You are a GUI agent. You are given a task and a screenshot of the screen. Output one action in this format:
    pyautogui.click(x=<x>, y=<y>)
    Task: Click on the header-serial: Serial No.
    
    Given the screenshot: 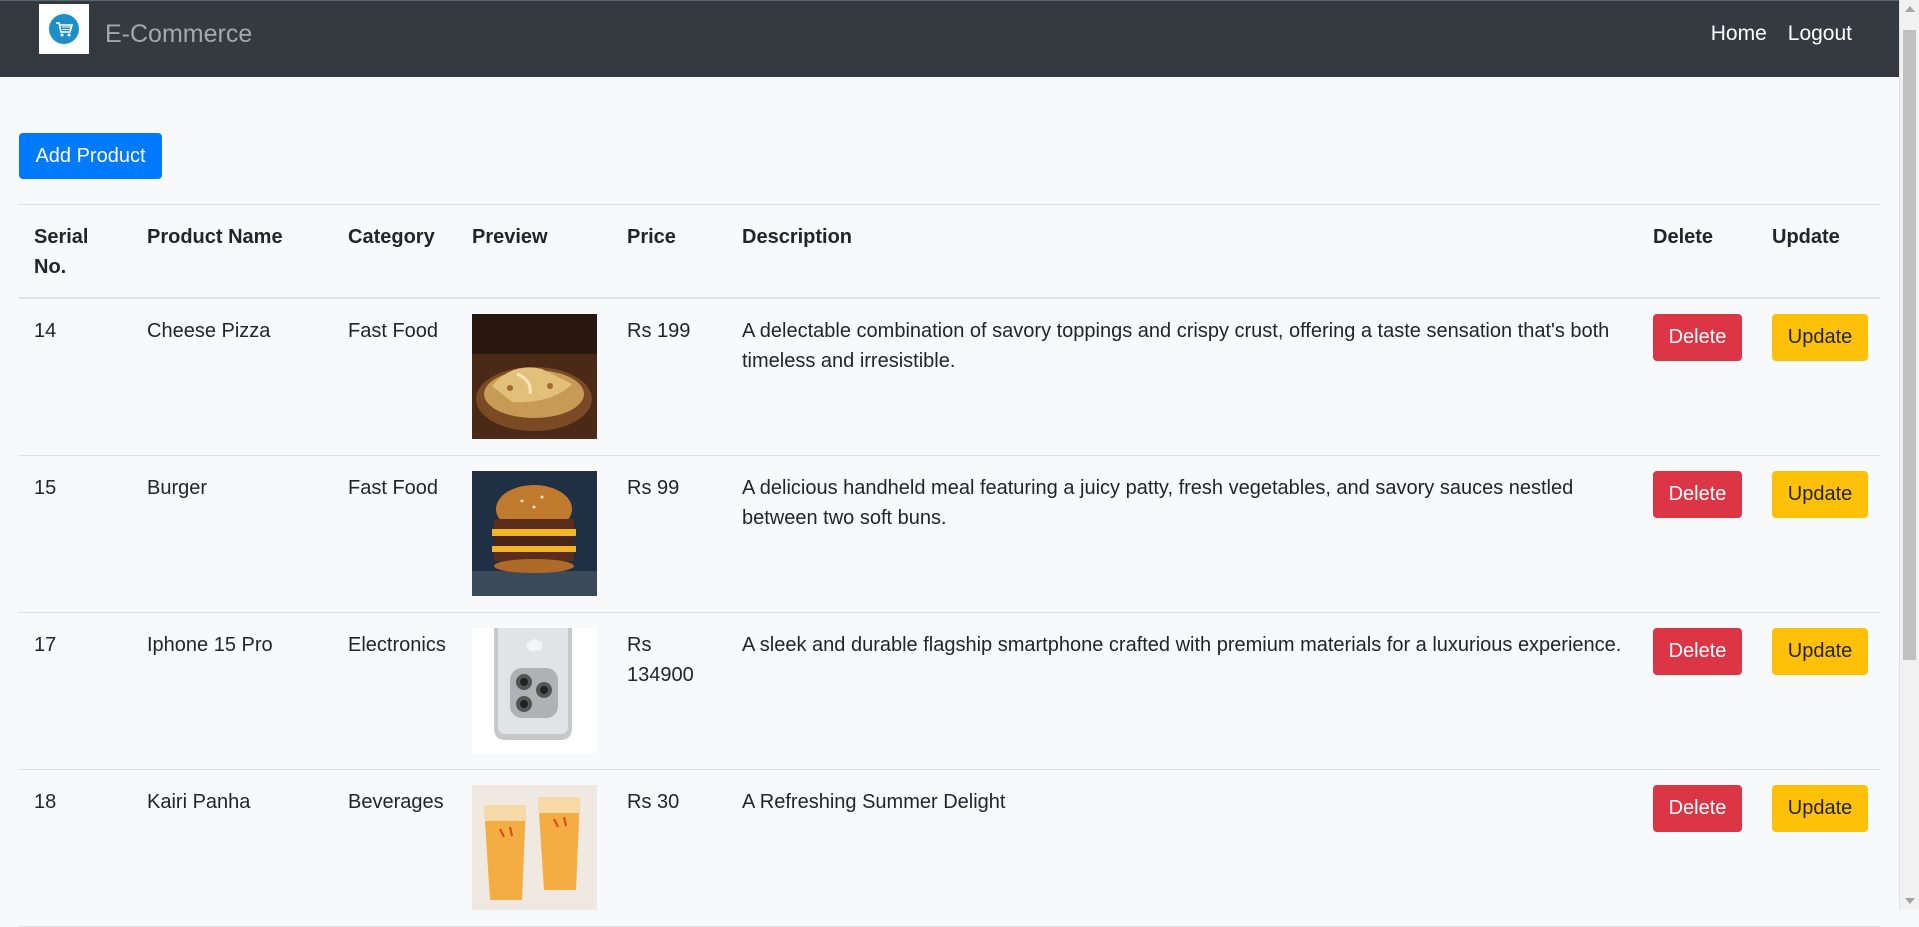 What is the action you would take?
    pyautogui.click(x=75, y=251)
    